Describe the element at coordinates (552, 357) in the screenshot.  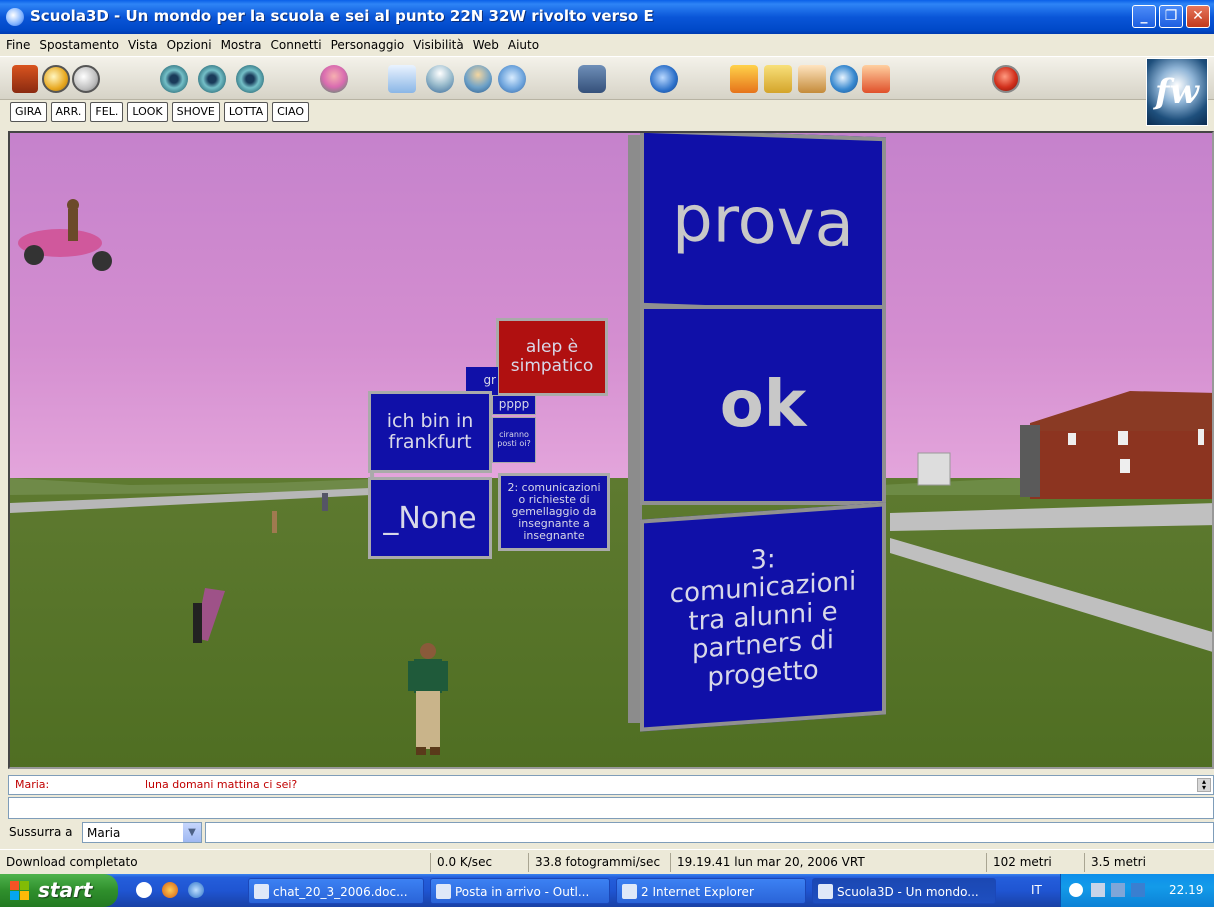
I see `sign-alep: alep è simpatico` at that location.